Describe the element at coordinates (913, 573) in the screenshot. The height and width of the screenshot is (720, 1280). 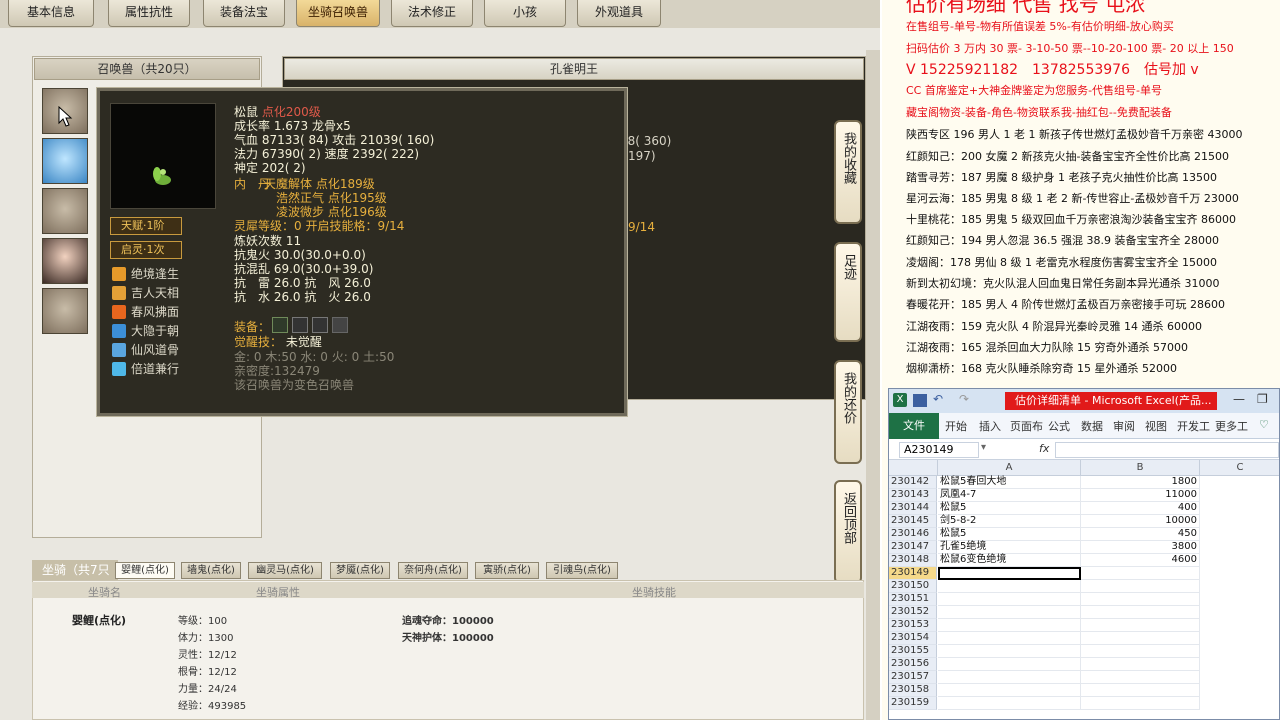
I see `row-header: 230149` at that location.